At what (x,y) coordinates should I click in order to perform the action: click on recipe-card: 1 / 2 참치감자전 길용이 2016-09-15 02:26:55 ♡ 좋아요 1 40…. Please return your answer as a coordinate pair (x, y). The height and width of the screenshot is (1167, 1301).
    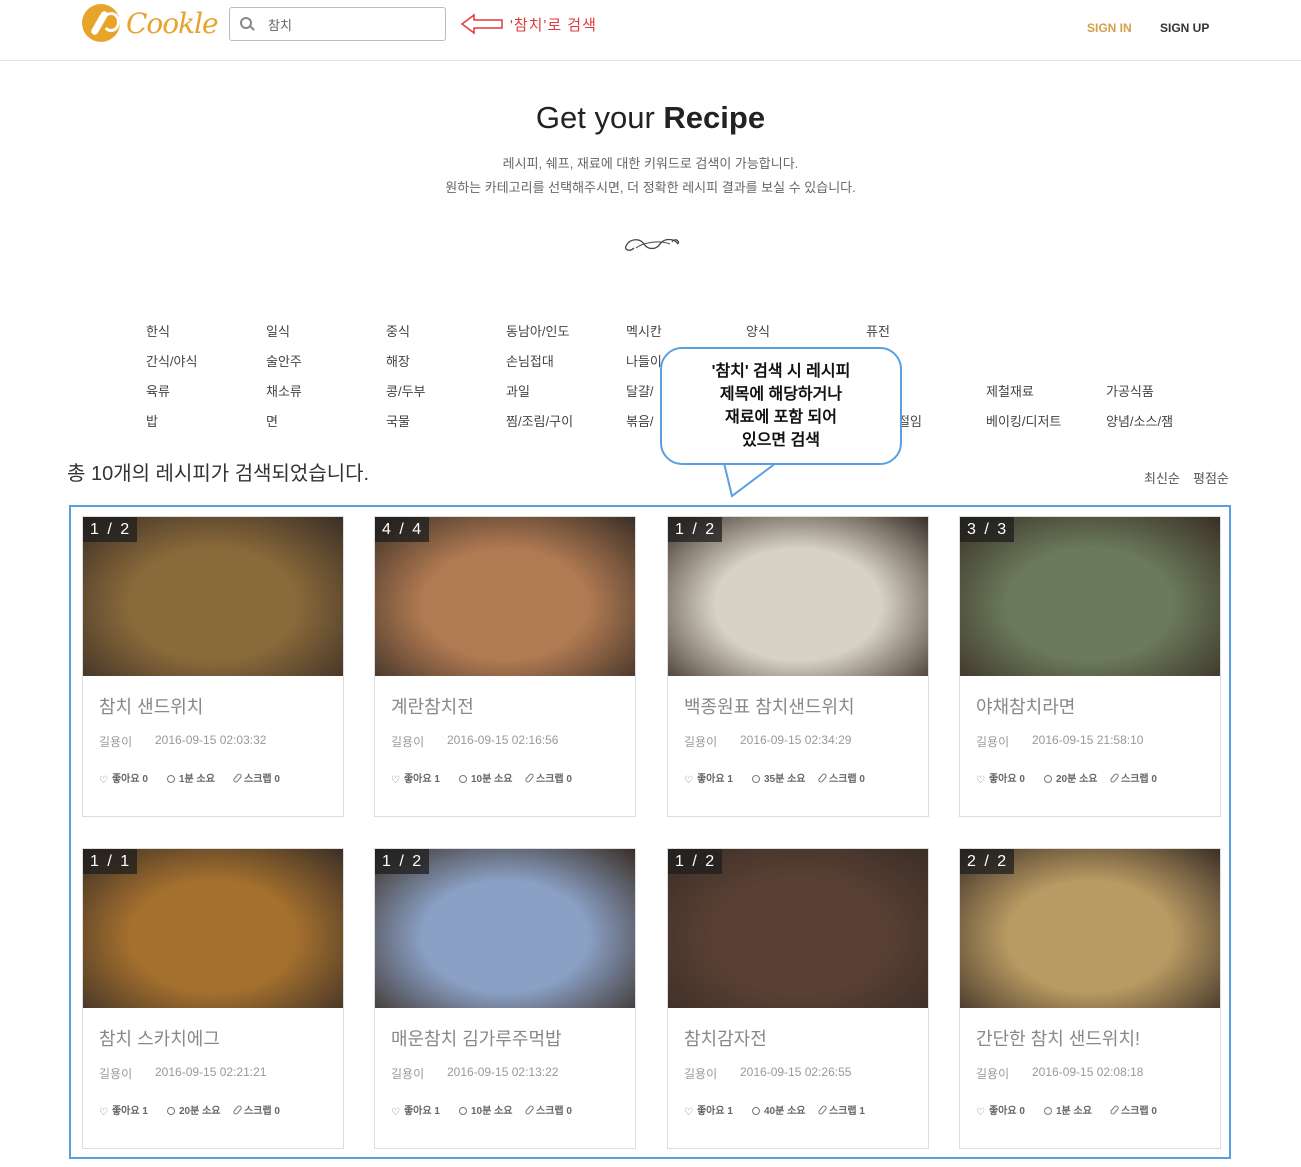
    Looking at the image, I should click on (798, 998).